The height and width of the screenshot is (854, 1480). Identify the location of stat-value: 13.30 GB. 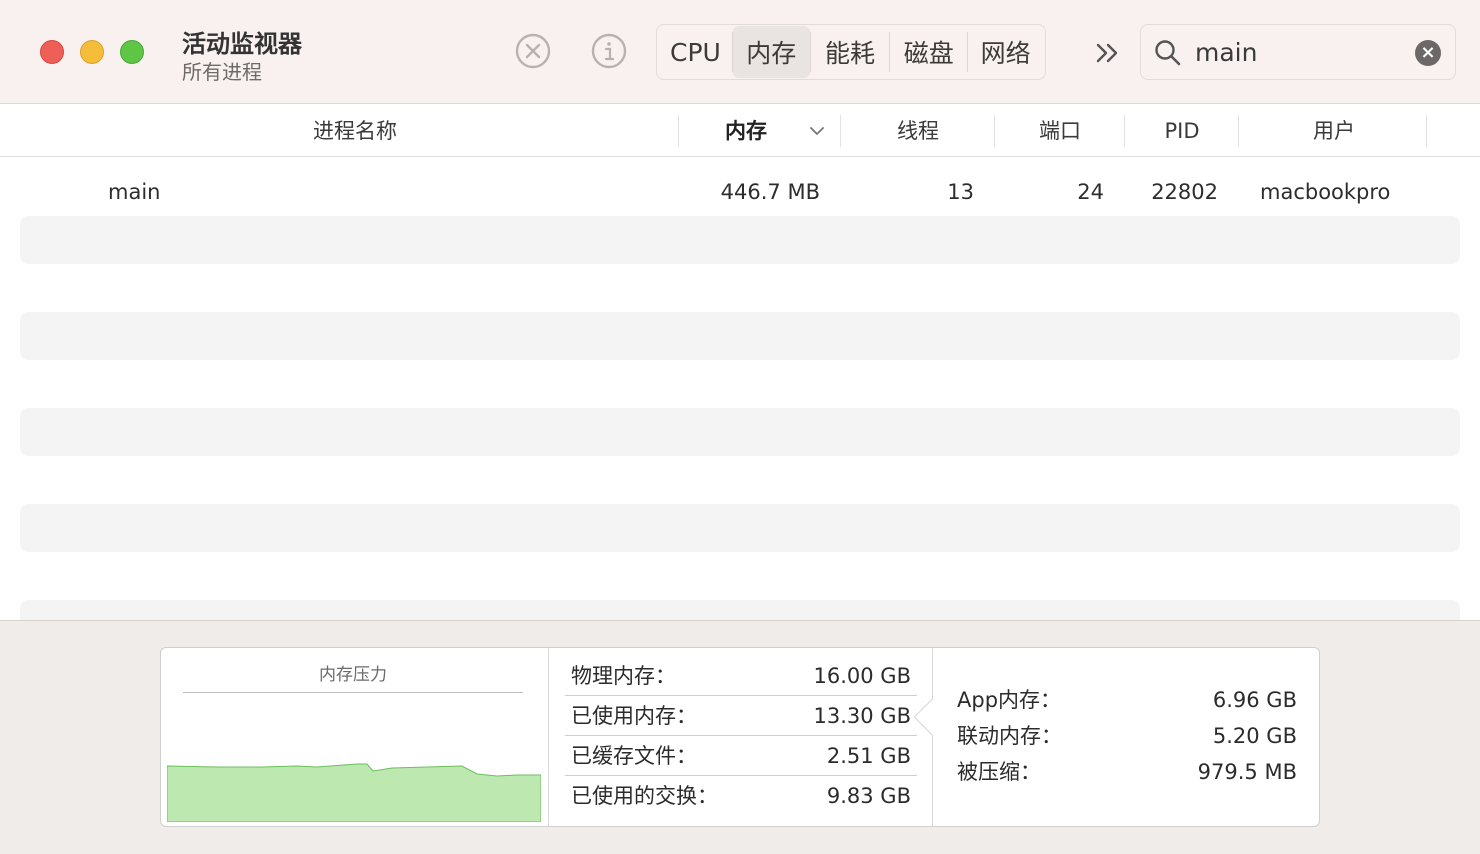
(862, 716).